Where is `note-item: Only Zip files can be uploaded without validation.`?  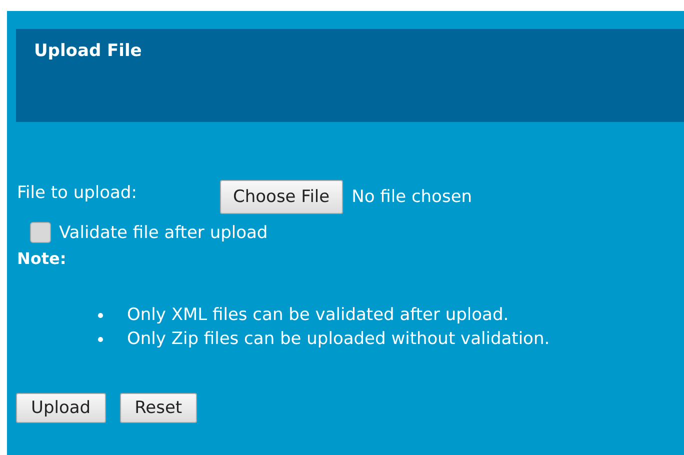
note-item: Only Zip files can be uploaded without validation. is located at coordinates (338, 339).